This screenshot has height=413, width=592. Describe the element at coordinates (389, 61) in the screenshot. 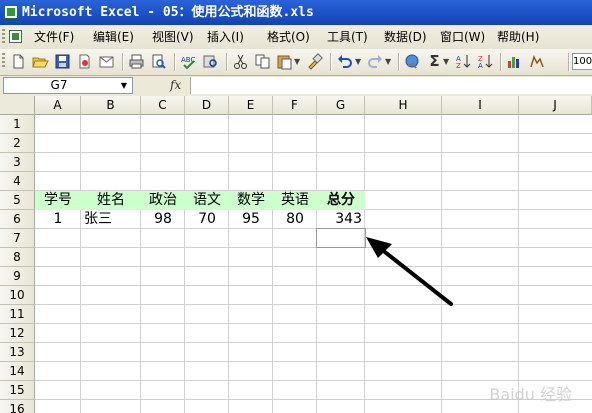

I see `redo-dropdown-icon: ▼` at that location.